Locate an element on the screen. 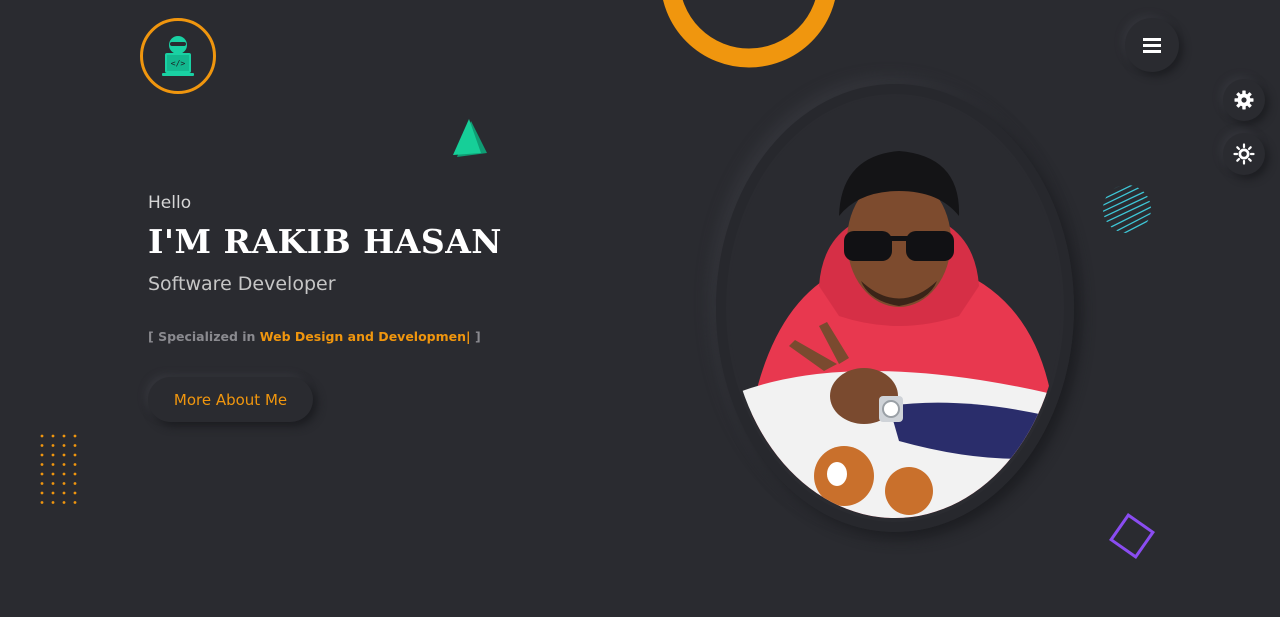 This screenshot has height=617, width=1280. site-logo: </> is located at coordinates (178, 56).